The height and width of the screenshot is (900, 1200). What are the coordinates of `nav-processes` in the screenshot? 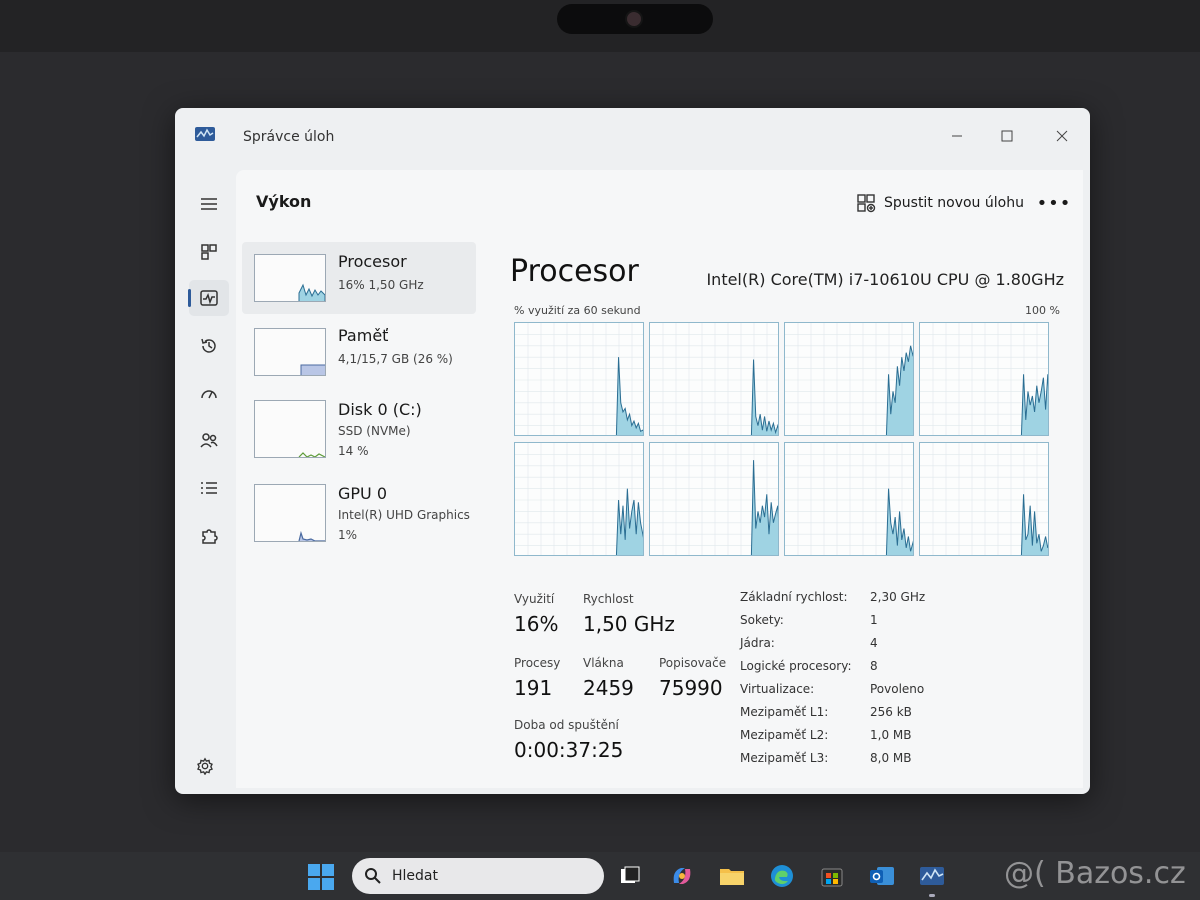 It's located at (209, 252).